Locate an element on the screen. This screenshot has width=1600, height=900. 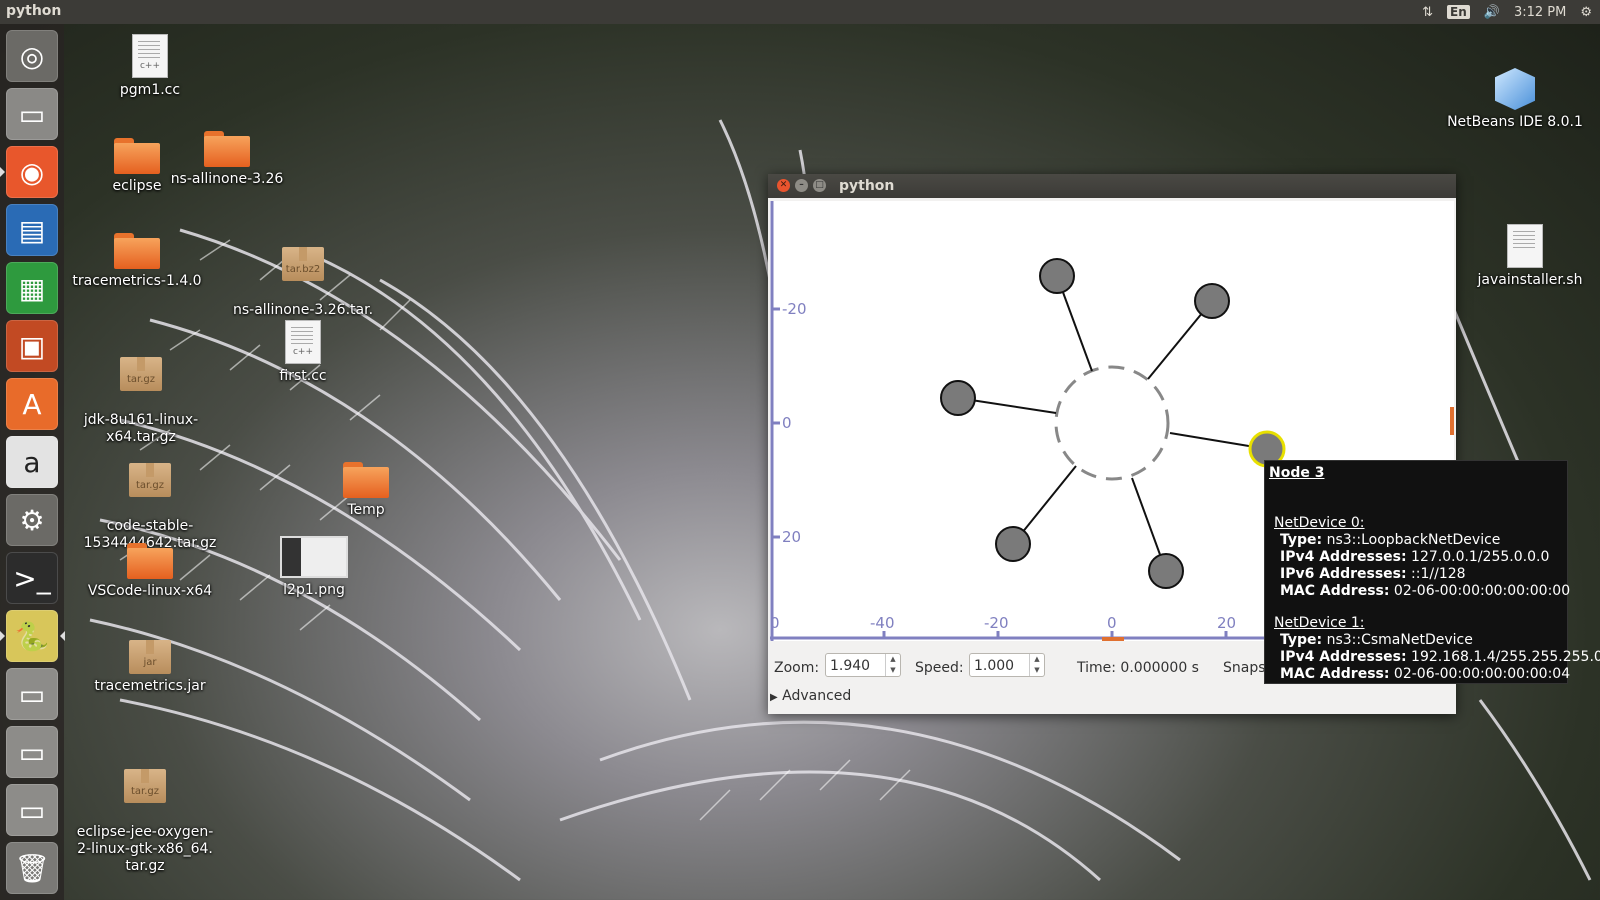
desktop-icon-l2p1-png: l2p1.png is located at coordinates (314, 567).